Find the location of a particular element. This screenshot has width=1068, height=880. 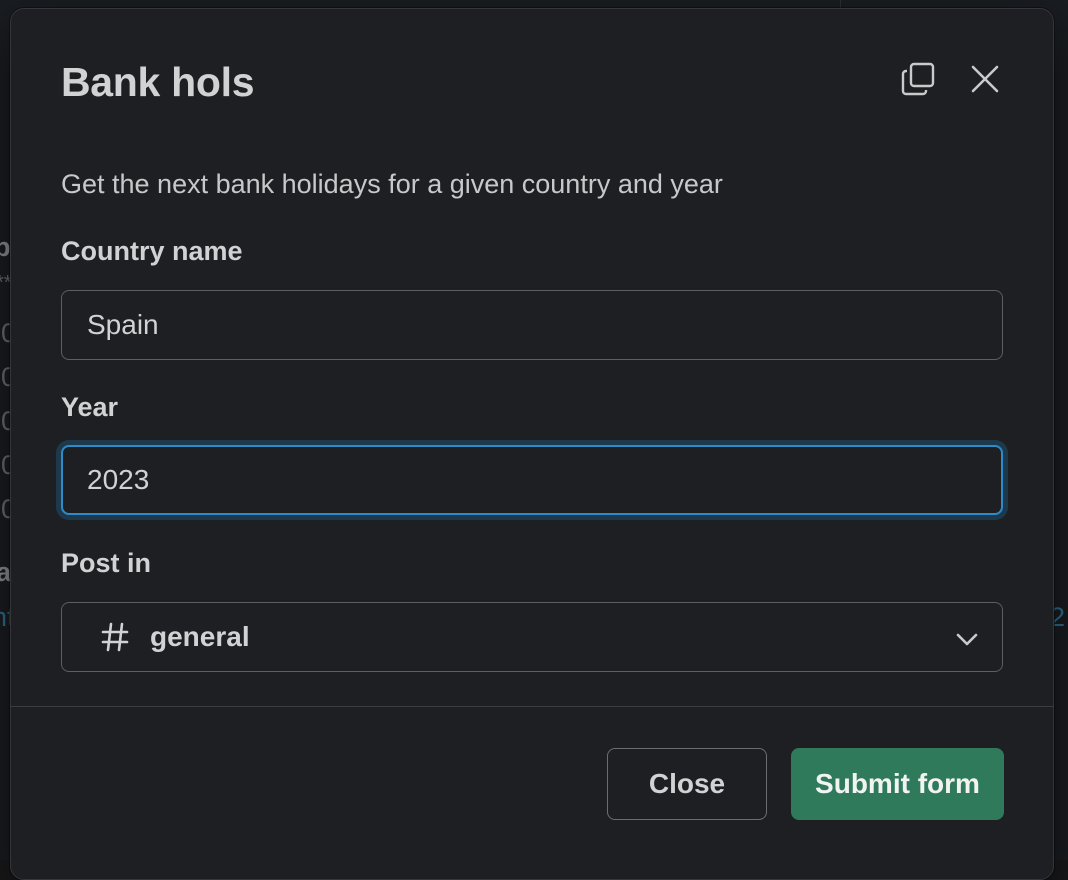

hash-icon is located at coordinates (115, 637).